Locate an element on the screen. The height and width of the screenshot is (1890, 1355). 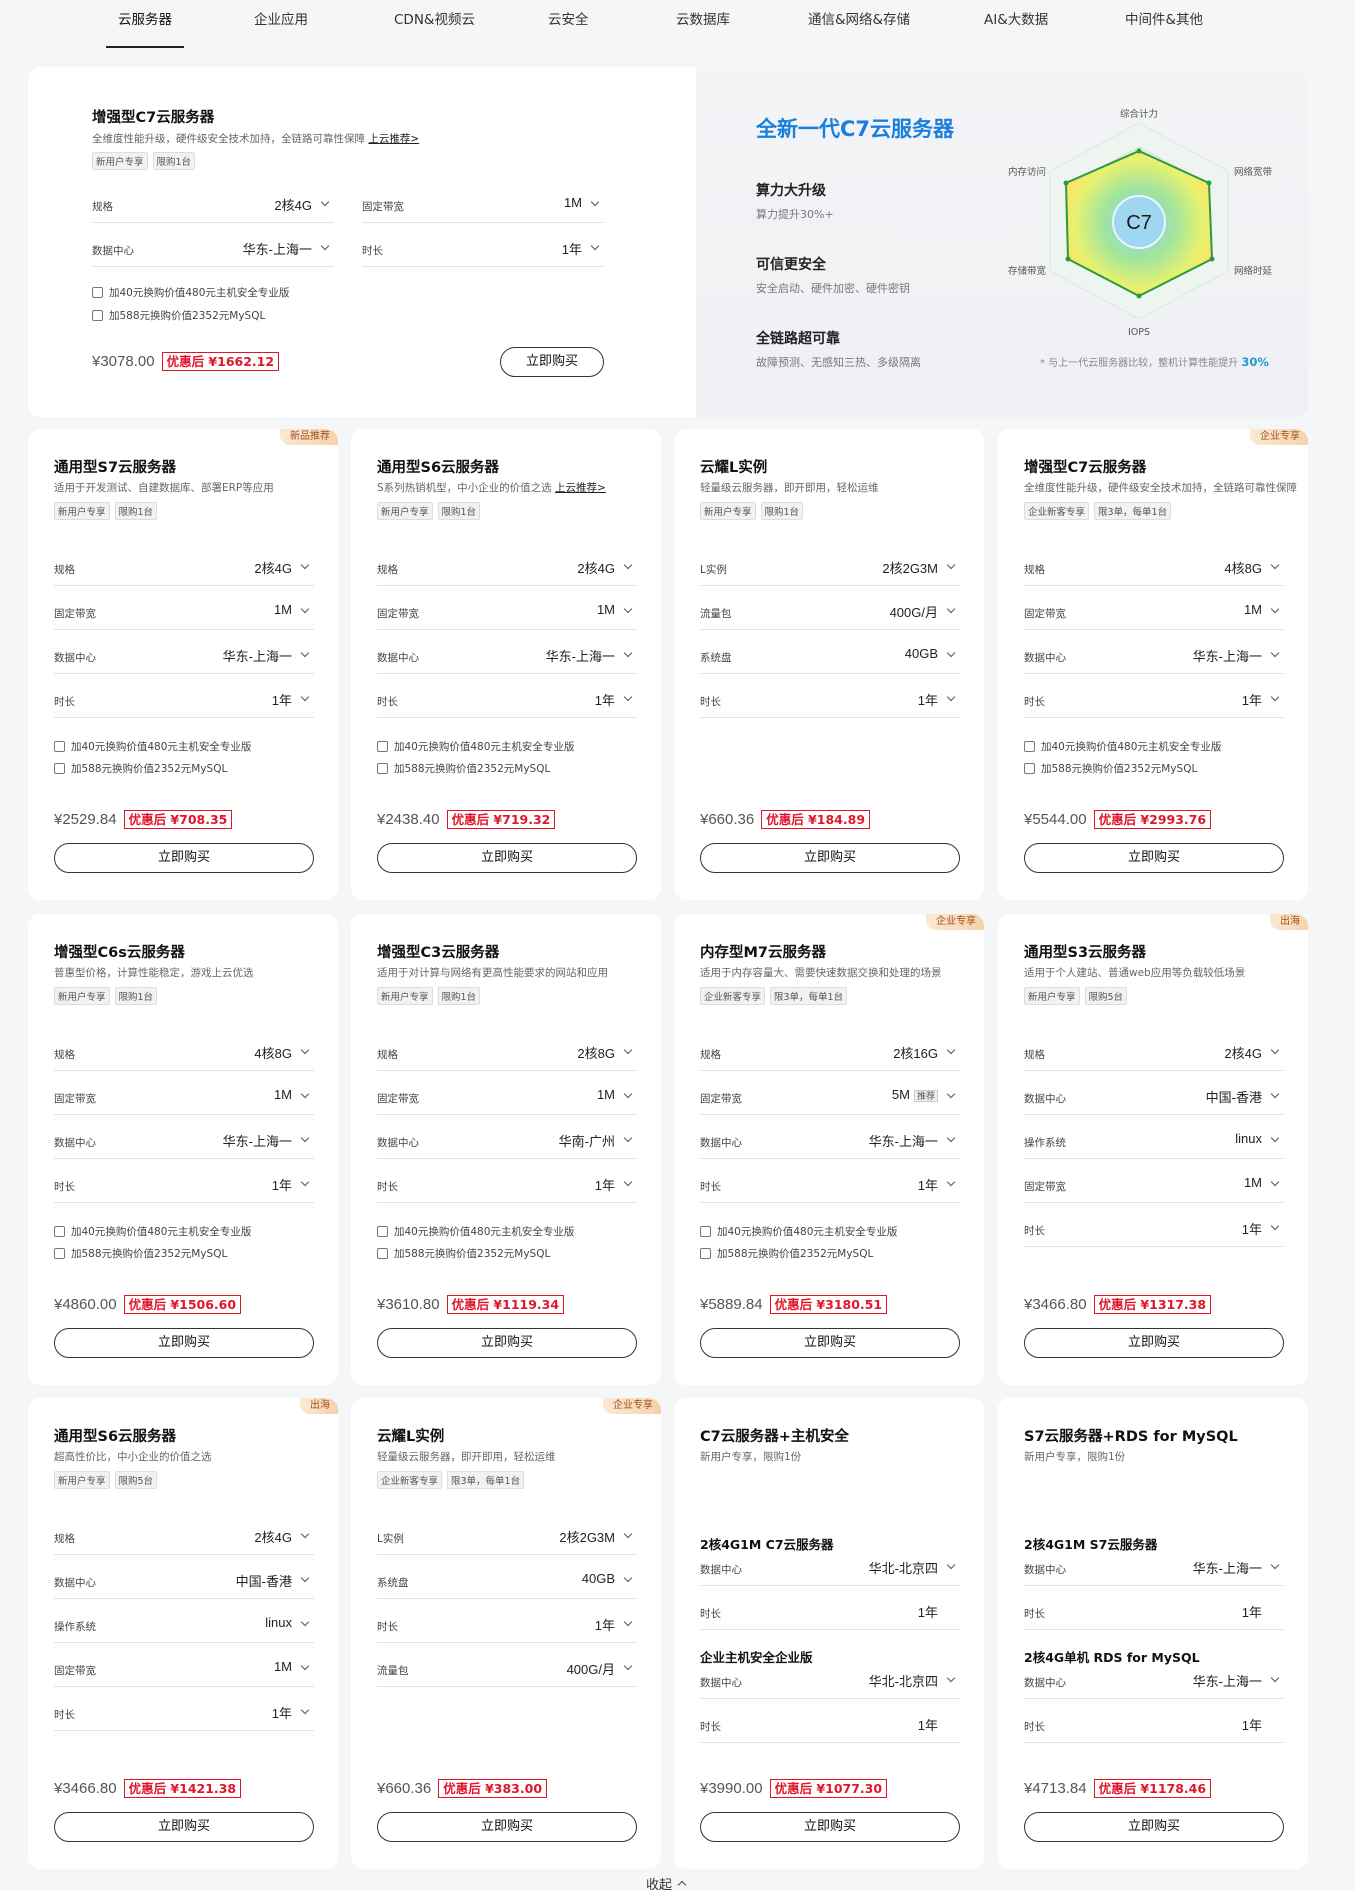
tab-1: 企业应用 is located at coordinates (281, 24).